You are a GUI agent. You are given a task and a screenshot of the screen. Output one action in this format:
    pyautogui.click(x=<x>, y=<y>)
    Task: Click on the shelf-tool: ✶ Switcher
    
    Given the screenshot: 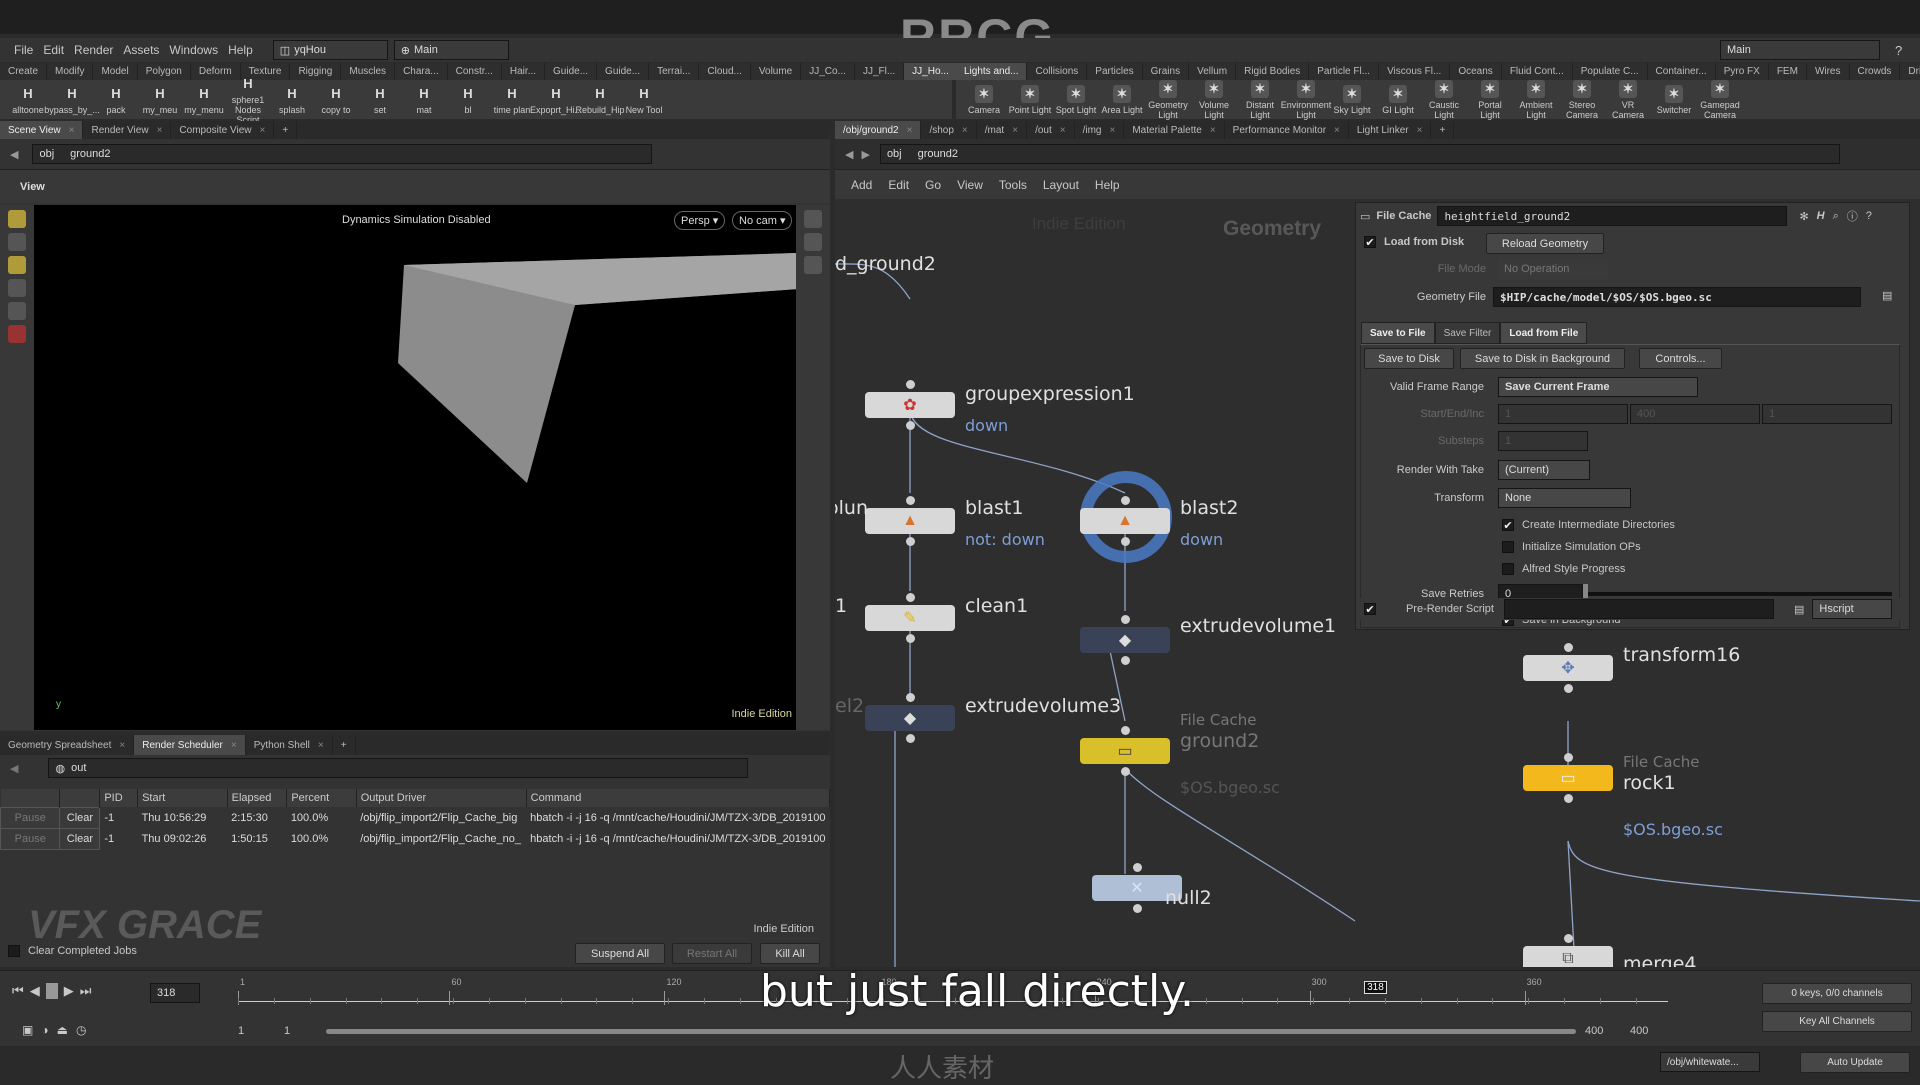 What is the action you would take?
    pyautogui.click(x=1674, y=99)
    